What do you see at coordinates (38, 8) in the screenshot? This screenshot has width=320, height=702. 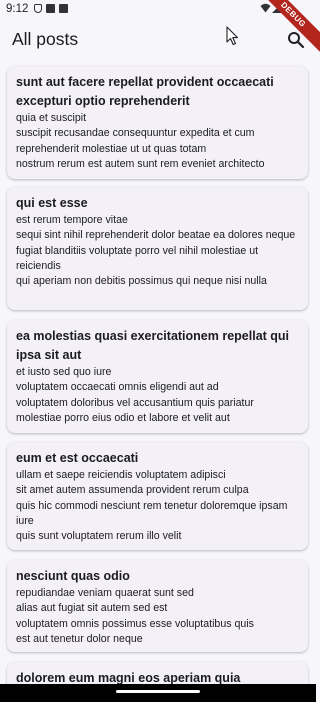 I see `shield-icon` at bounding box center [38, 8].